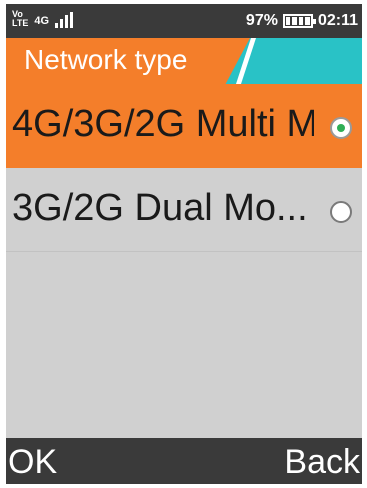 The height and width of the screenshot is (488, 367). What do you see at coordinates (341, 212) in the screenshot?
I see `radio-unselected-icon` at bounding box center [341, 212].